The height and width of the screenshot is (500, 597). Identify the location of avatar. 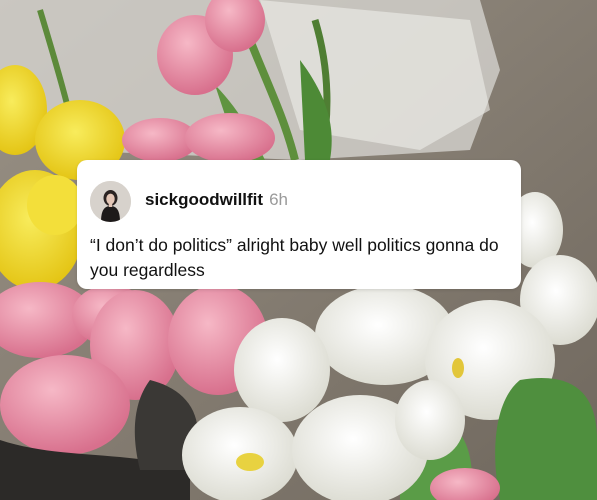
(110, 201).